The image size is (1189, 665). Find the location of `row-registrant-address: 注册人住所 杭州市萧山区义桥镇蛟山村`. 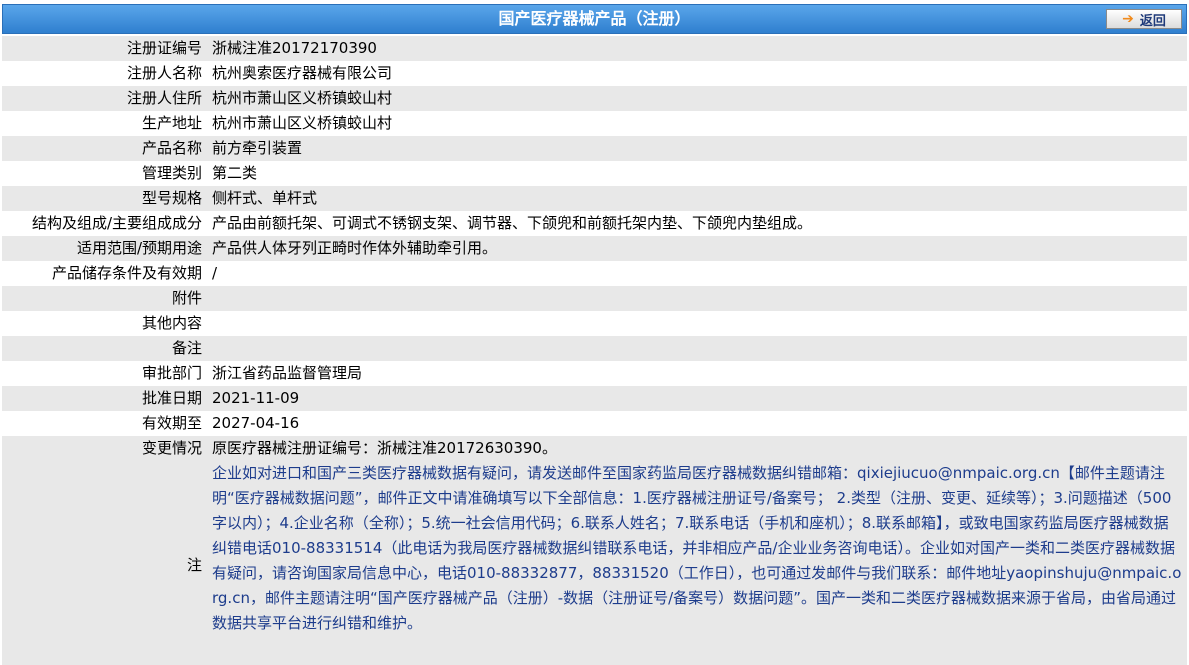

row-registrant-address: 注册人住所 杭州市萧山区义桥镇蛟山村 is located at coordinates (594, 98).